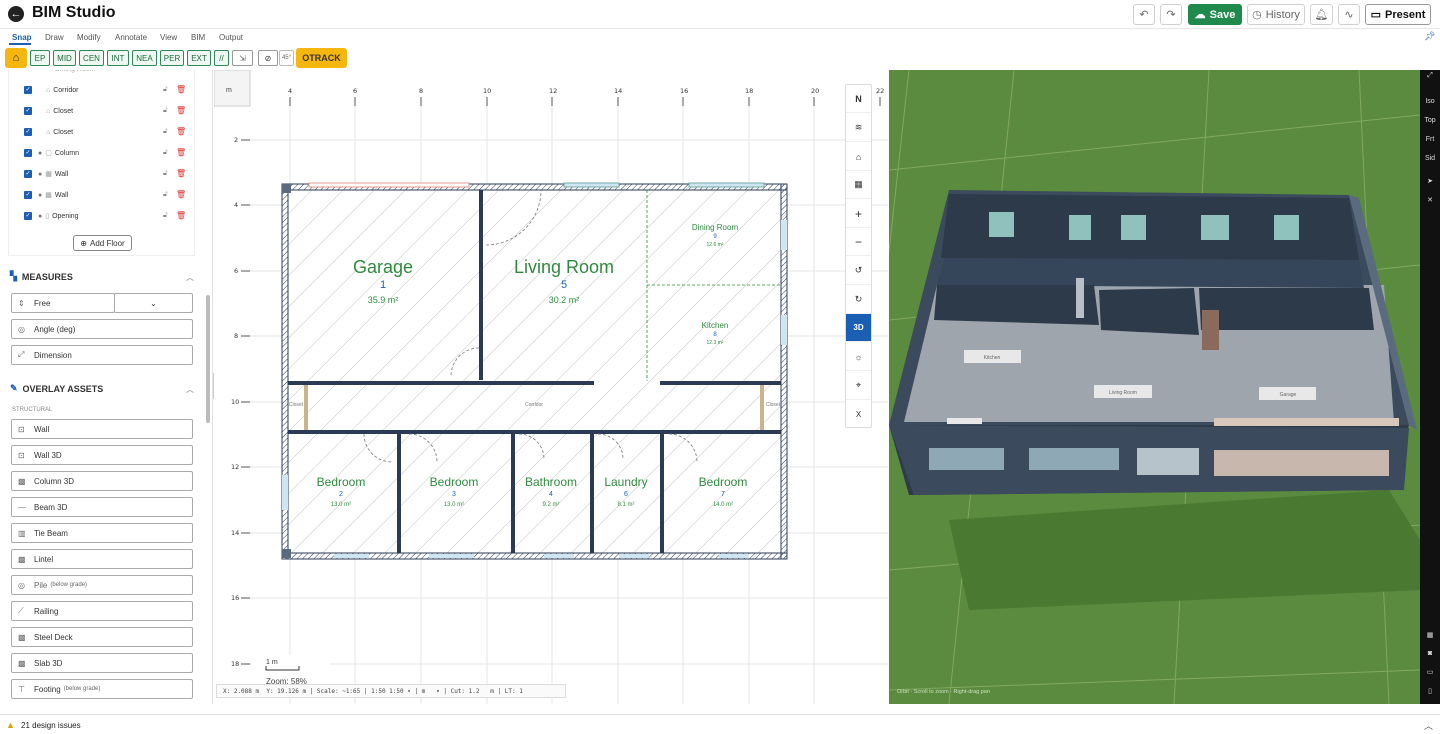 This screenshot has height=734, width=1440. I want to click on snap-cen: CEN, so click(91, 58).